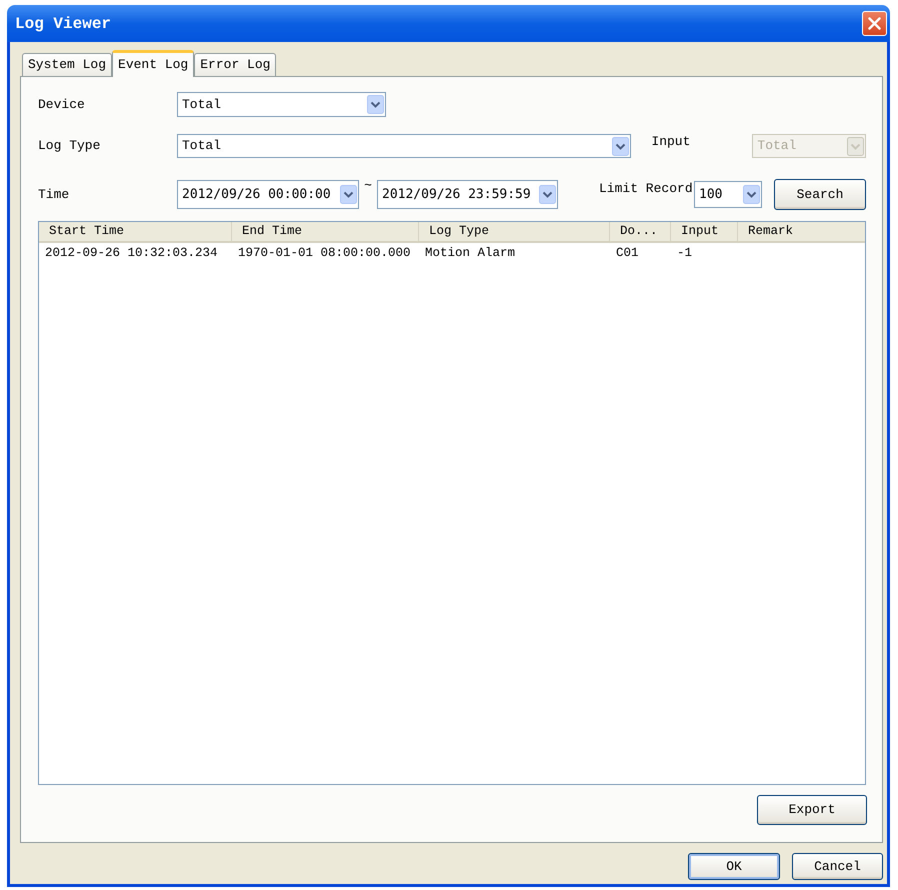  Describe the element at coordinates (646, 189) in the screenshot. I see `limit-record-label: Limit Record` at that location.